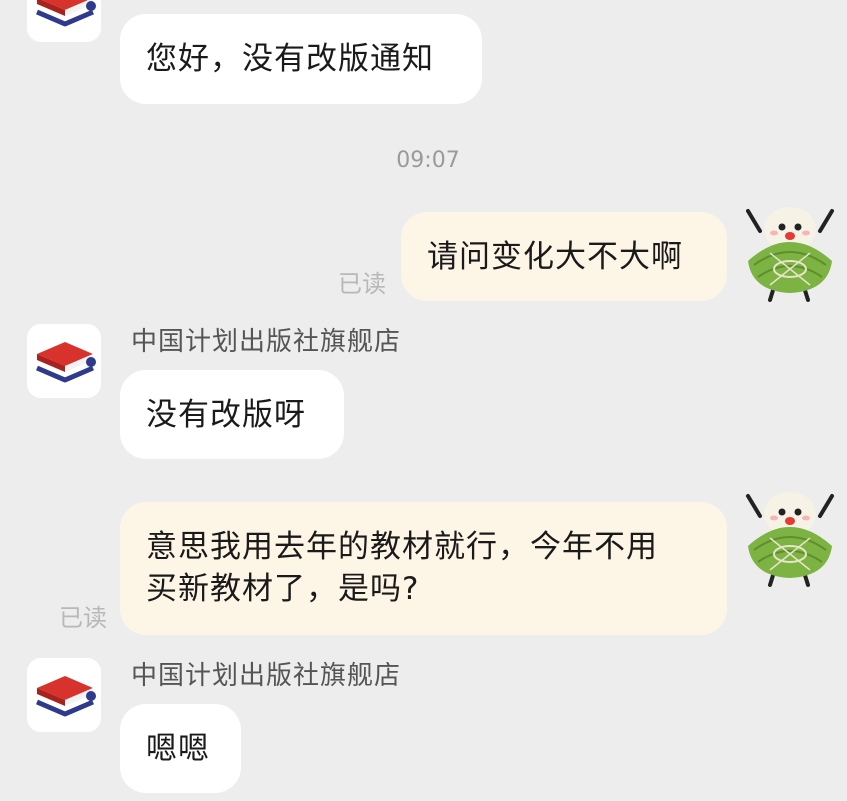 The width and height of the screenshot is (847, 801). Describe the element at coordinates (290, 59) in the screenshot. I see `message-text: 您好，没有改版通知` at that location.